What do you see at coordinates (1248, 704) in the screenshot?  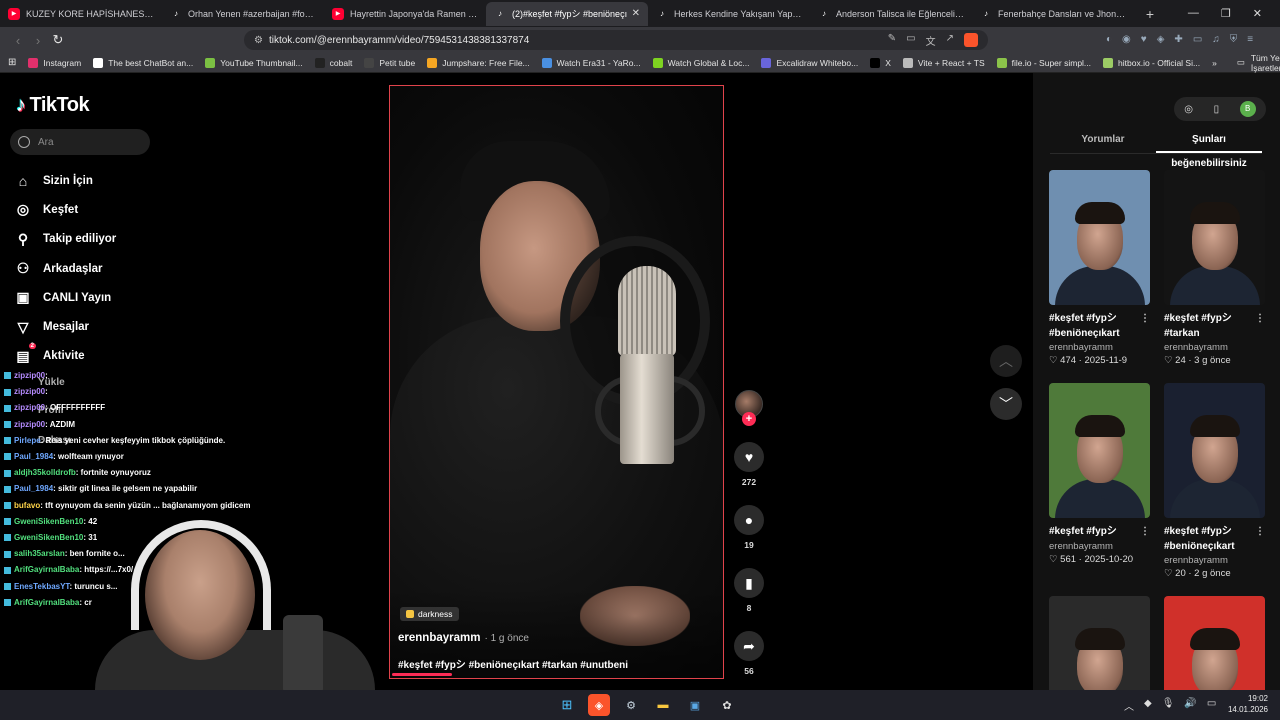 I see `clock: 19:02 14.01.2026` at bounding box center [1248, 704].